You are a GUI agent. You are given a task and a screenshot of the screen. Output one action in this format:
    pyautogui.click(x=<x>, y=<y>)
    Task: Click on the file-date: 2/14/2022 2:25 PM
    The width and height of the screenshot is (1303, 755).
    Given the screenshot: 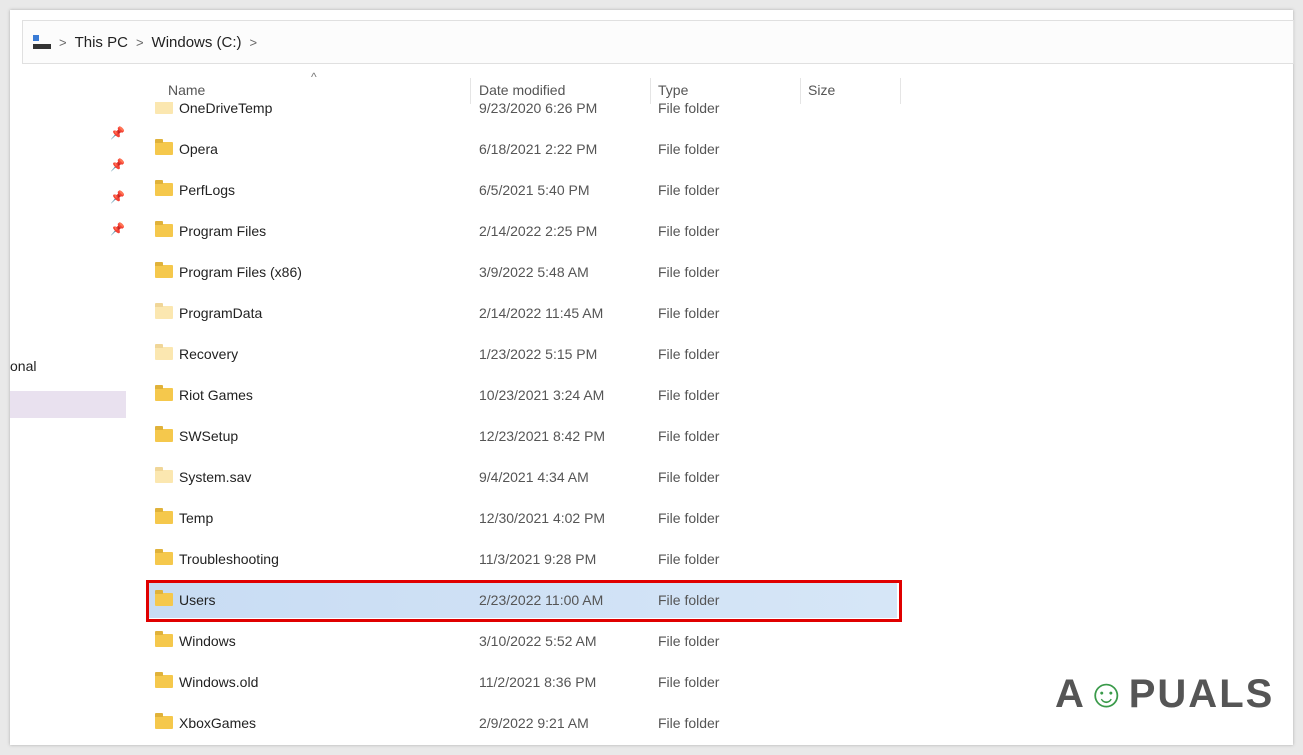 What is the action you would take?
    pyautogui.click(x=538, y=231)
    